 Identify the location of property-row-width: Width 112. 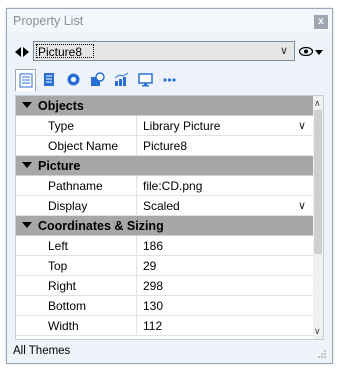
(166, 326).